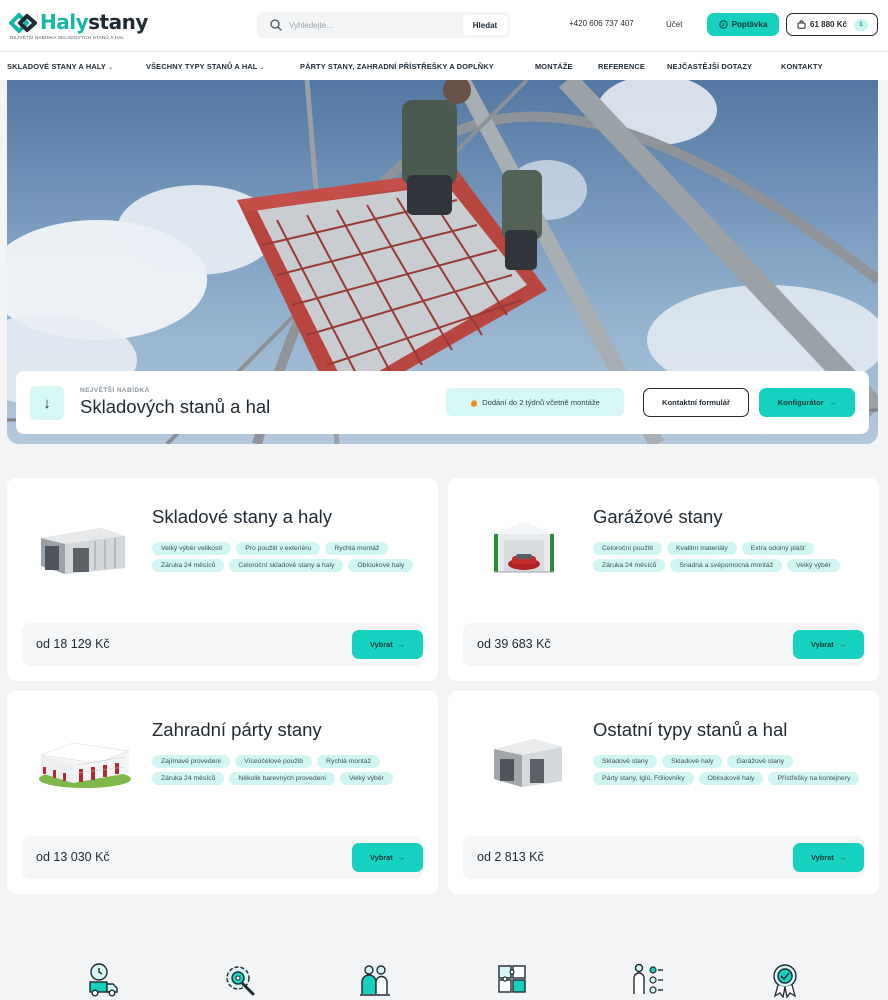  I want to click on price-row: od 2 813 Kč Vybrat →, so click(663, 857).